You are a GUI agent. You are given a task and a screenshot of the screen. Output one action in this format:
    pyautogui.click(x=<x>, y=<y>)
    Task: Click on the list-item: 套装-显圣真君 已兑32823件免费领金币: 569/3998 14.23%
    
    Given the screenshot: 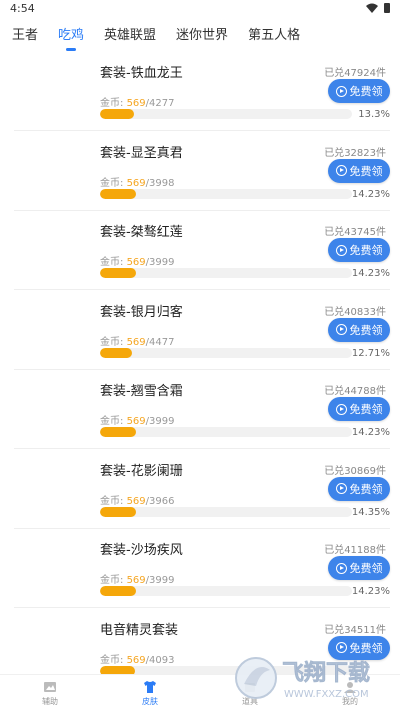 What is the action you would take?
    pyautogui.click(x=200, y=171)
    